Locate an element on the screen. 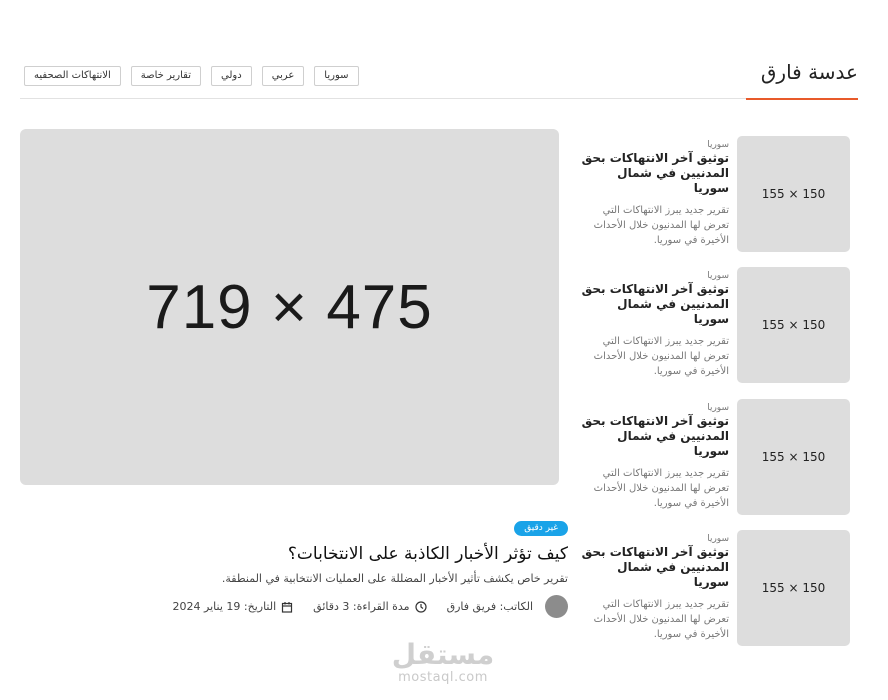  calendar-icon is located at coordinates (287, 607).